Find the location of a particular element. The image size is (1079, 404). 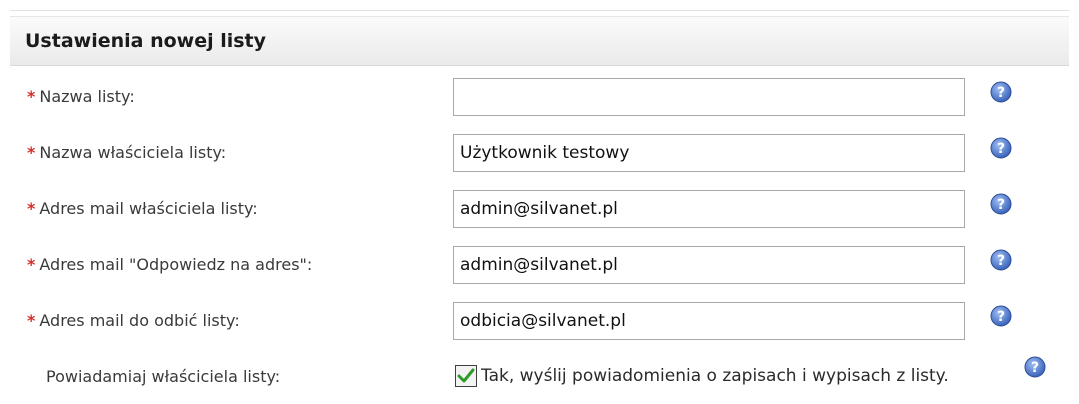

reply-to-email-label: * Adres mail "Odpowiedz na adres": is located at coordinates (169, 264).